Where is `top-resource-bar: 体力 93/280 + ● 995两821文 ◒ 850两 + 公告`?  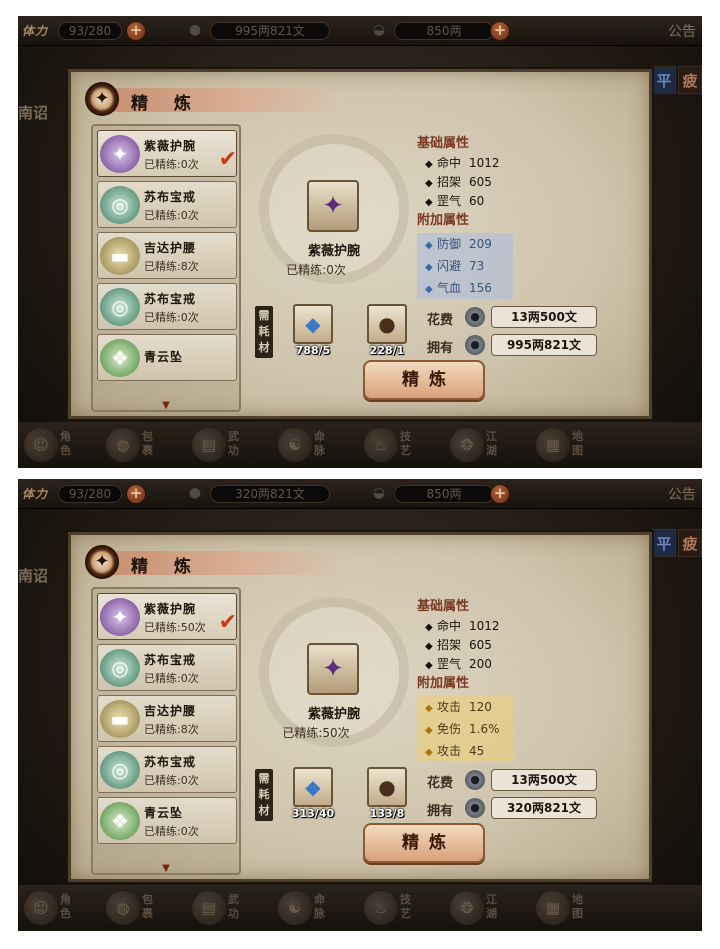 top-resource-bar: 体力 93/280 + ● 995两821文 ◒ 850两 + 公告 is located at coordinates (360, 31).